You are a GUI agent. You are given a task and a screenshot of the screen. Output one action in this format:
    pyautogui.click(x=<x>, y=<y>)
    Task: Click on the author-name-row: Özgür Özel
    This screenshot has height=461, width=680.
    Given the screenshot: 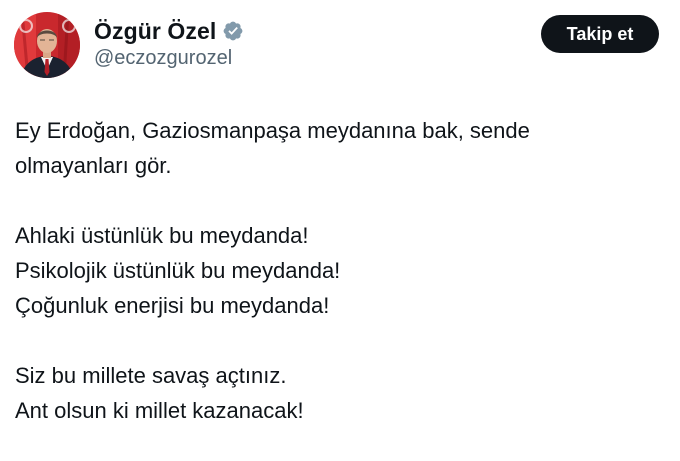 What is the action you would take?
    pyautogui.click(x=169, y=31)
    